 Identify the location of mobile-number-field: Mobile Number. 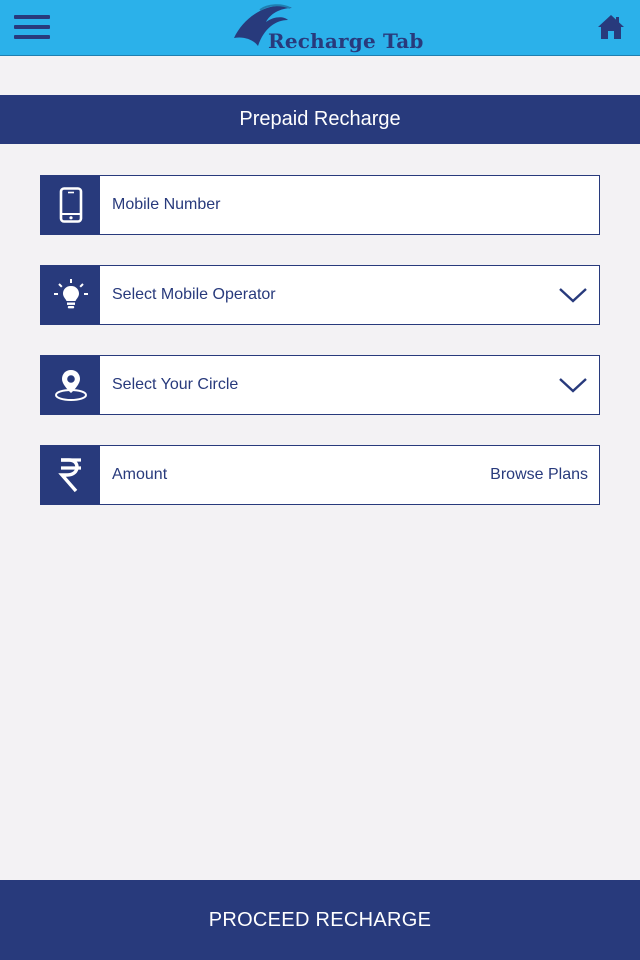
(320, 205).